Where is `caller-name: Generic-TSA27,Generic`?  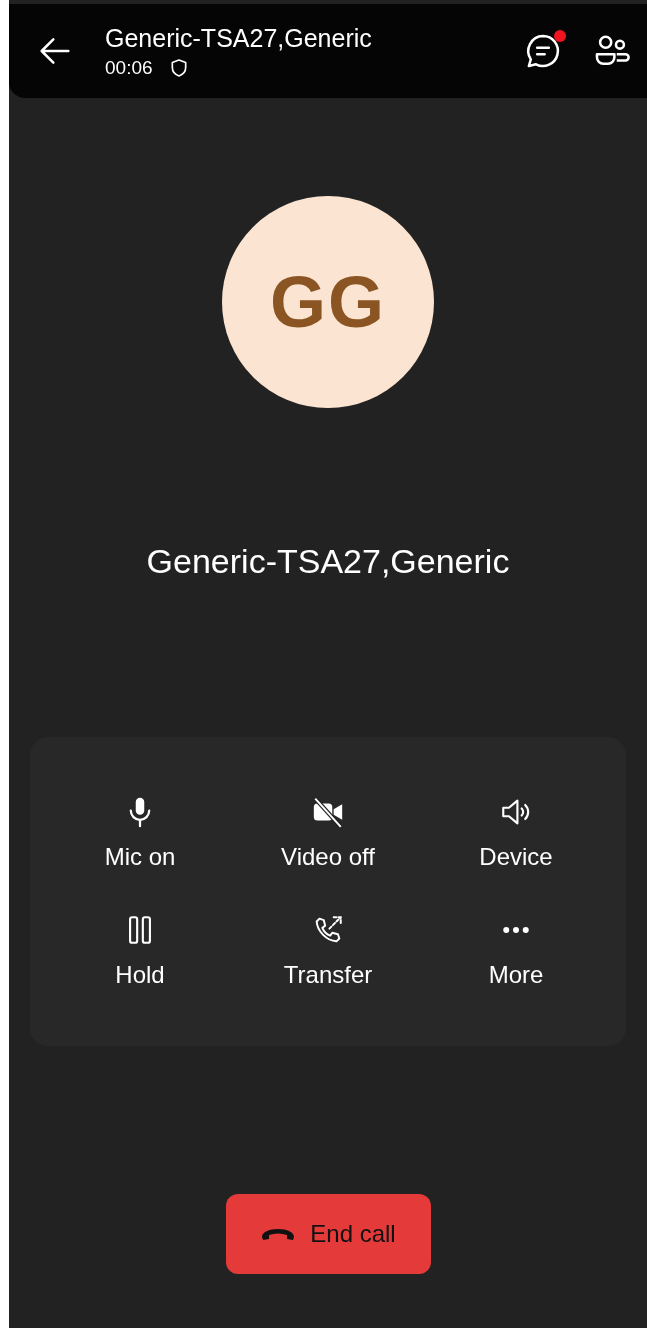
caller-name: Generic-TSA27,Generic is located at coordinates (328, 561).